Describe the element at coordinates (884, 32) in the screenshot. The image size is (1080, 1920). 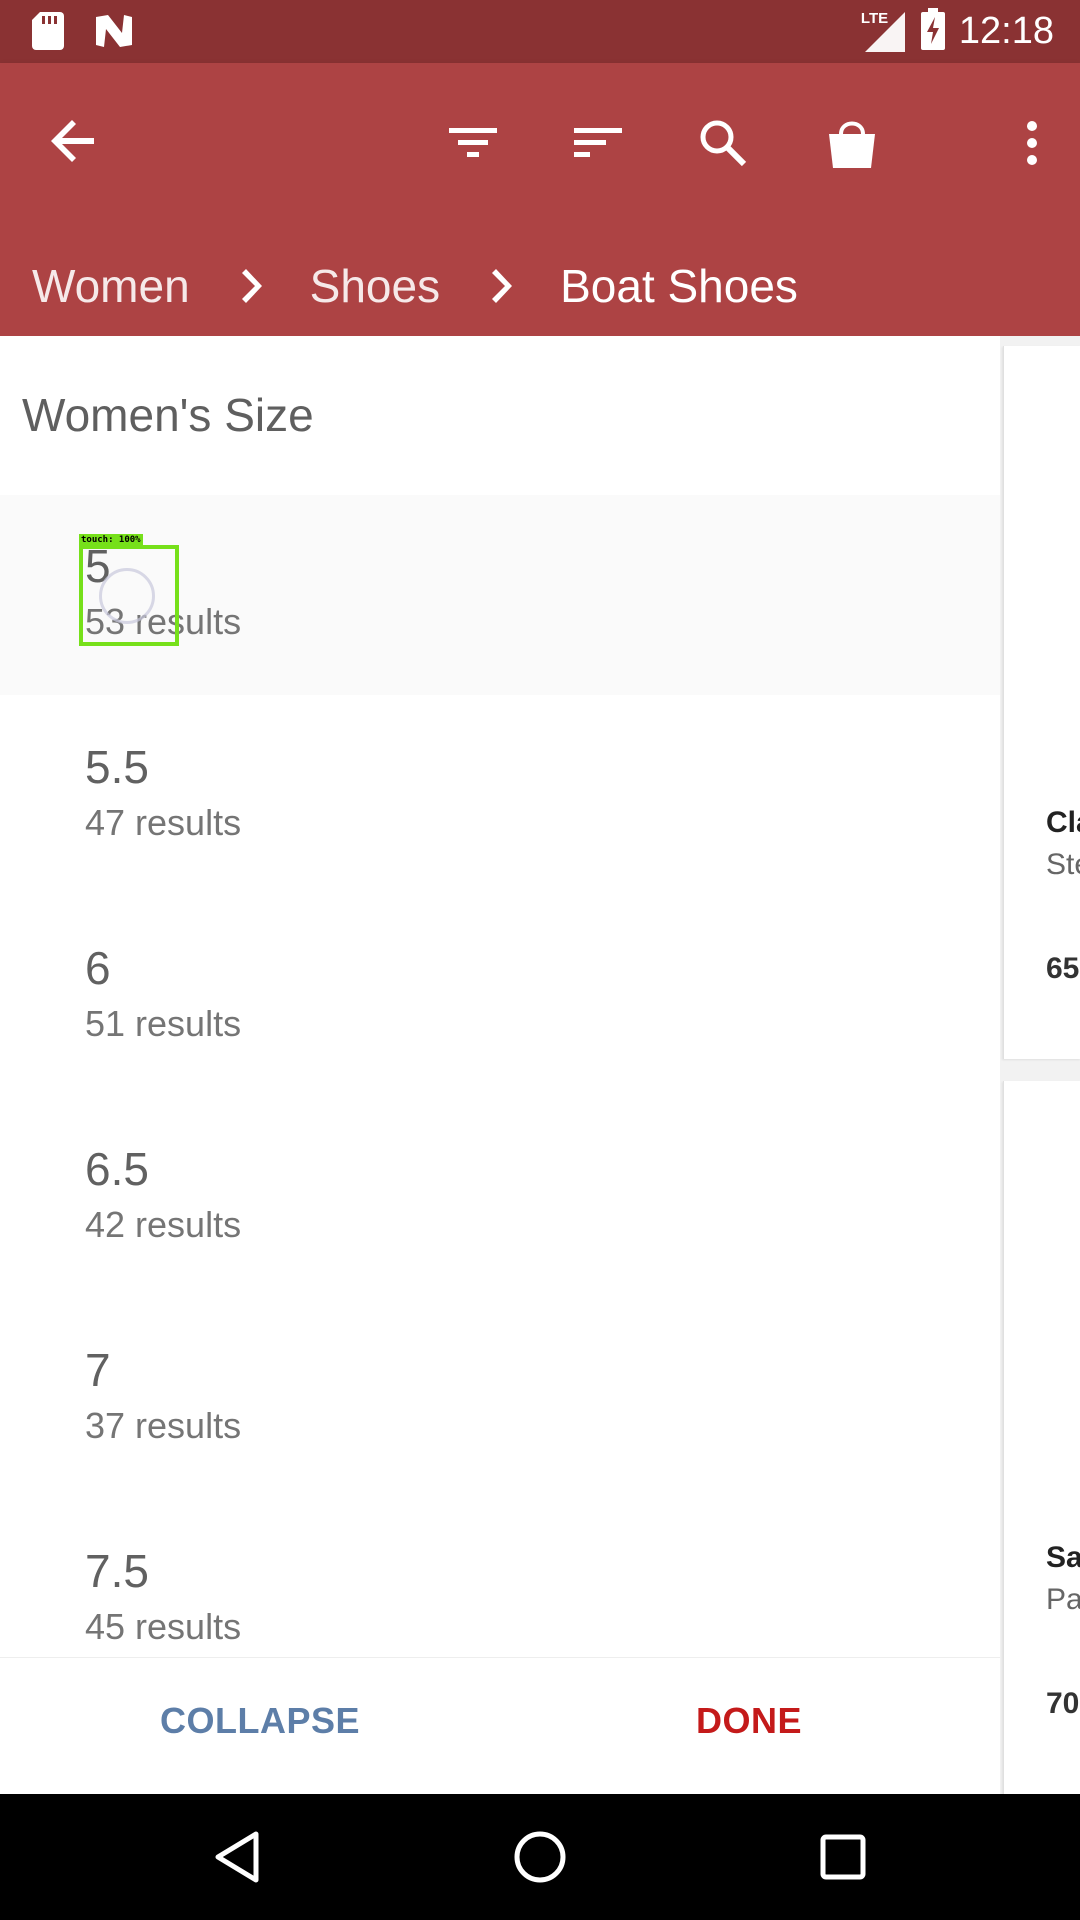
I see `signal-icon: LTE` at that location.